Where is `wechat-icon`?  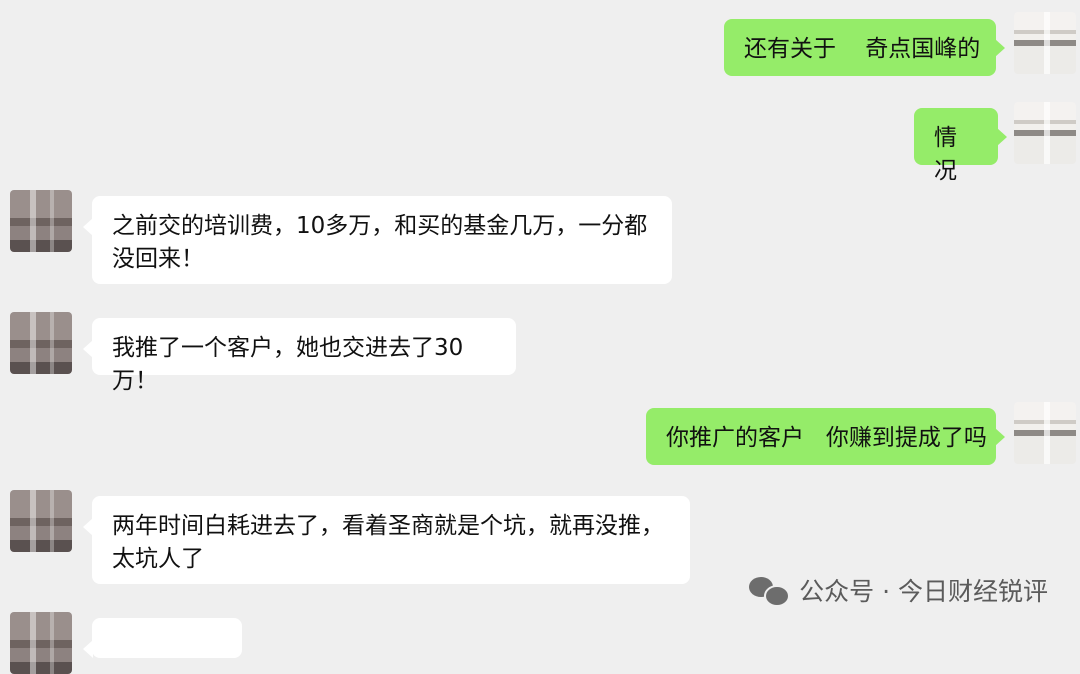
wechat-icon is located at coordinates (770, 591).